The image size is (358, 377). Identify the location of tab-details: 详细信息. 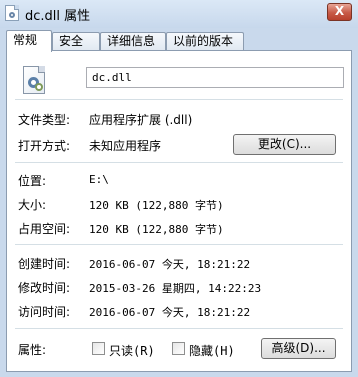
(133, 41).